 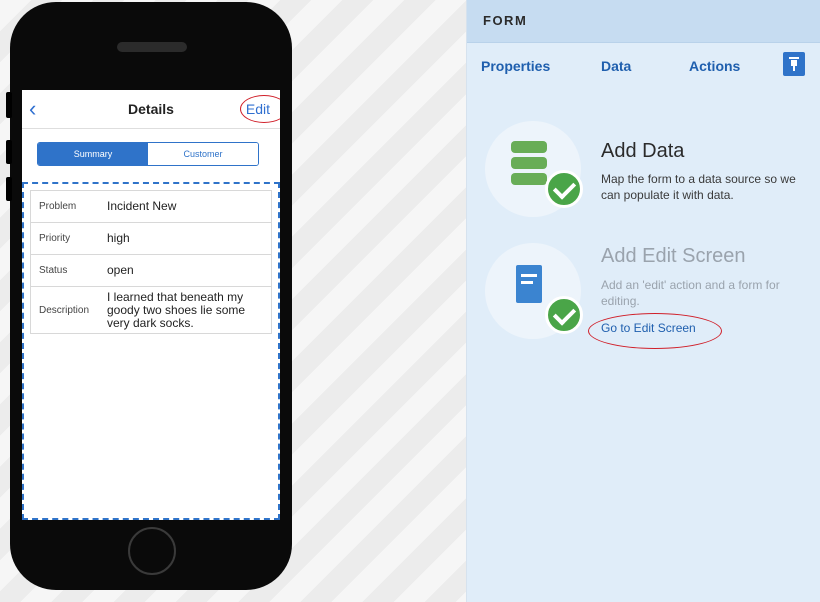 What do you see at coordinates (151, 271) in the screenshot?
I see `table-row: Status open` at bounding box center [151, 271].